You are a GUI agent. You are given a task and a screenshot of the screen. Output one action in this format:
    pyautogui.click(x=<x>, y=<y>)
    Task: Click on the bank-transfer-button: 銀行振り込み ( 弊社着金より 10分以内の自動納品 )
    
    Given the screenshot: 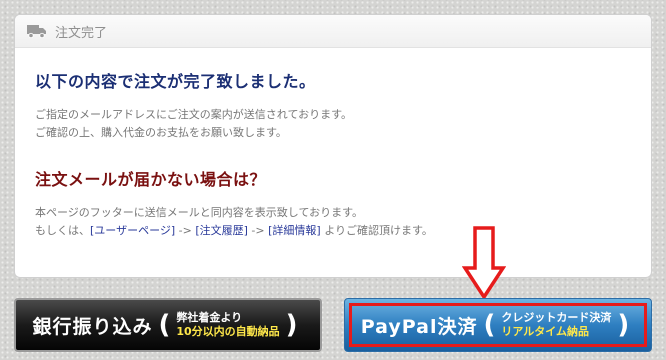 What is the action you would take?
    pyautogui.click(x=168, y=325)
    